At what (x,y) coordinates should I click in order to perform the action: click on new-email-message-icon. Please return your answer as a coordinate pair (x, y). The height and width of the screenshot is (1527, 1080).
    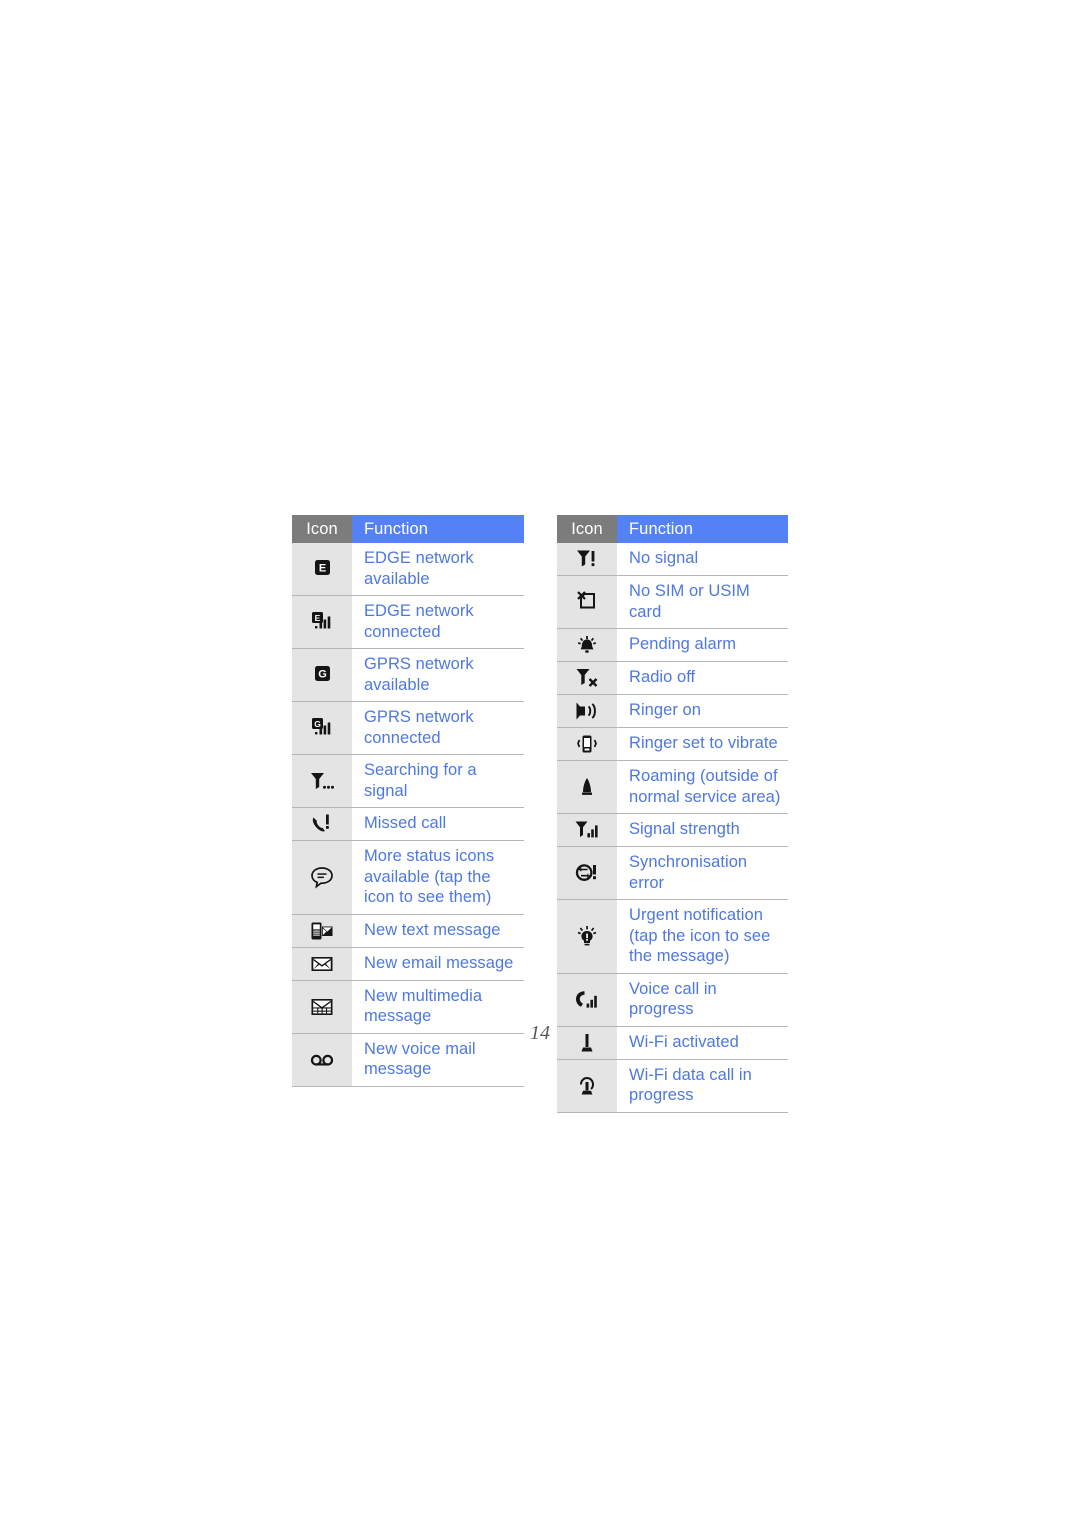
    Looking at the image, I should click on (322, 964).